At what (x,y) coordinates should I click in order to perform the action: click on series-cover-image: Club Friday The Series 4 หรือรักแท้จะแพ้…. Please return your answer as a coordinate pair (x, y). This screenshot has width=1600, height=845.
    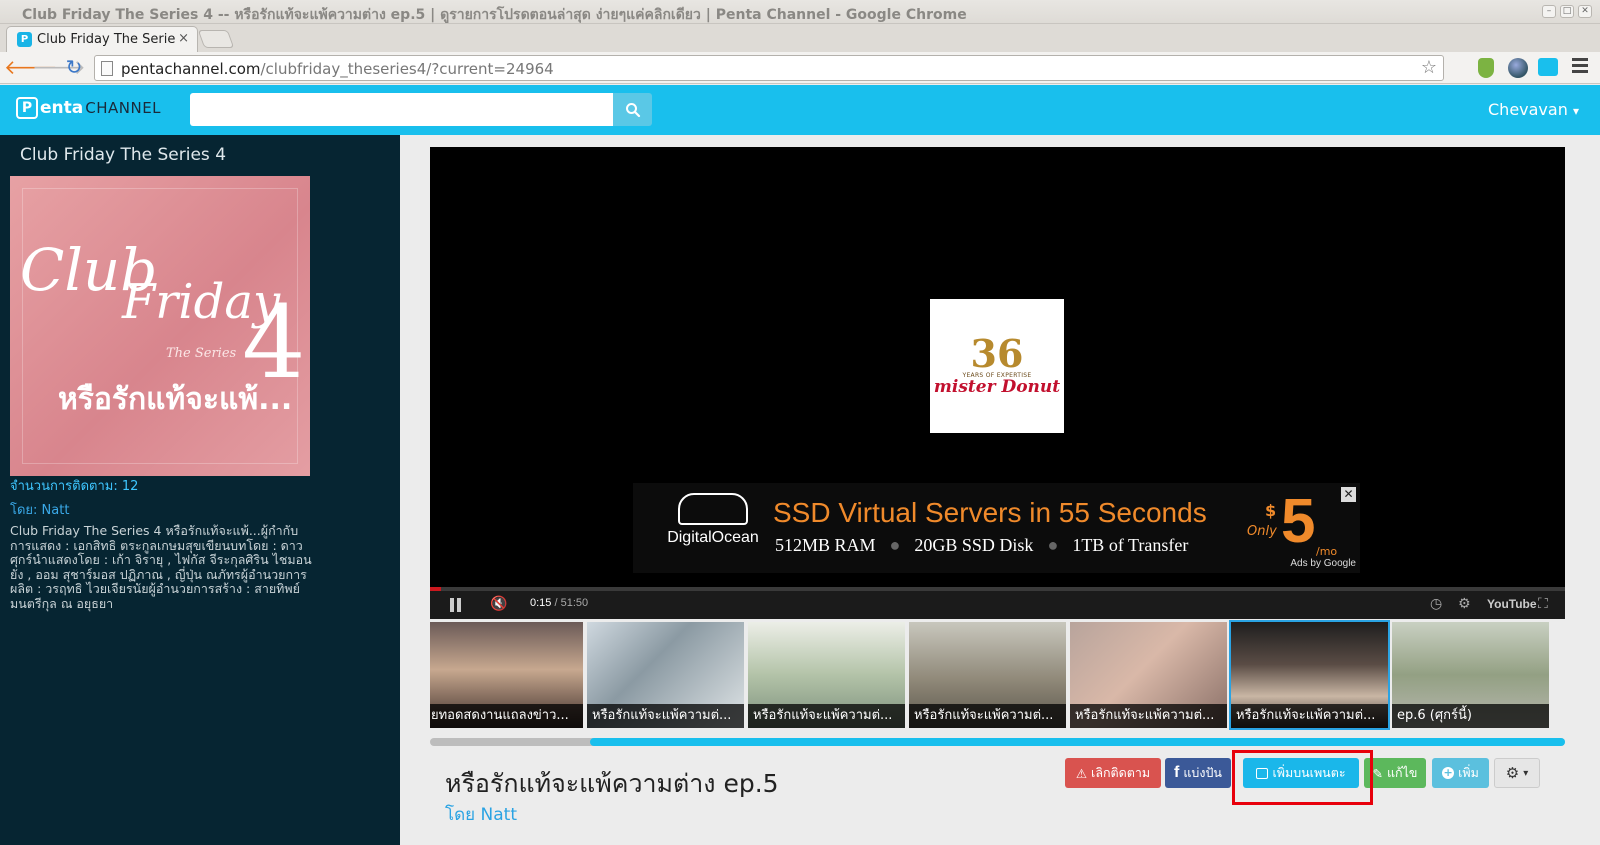
    Looking at the image, I should click on (160, 326).